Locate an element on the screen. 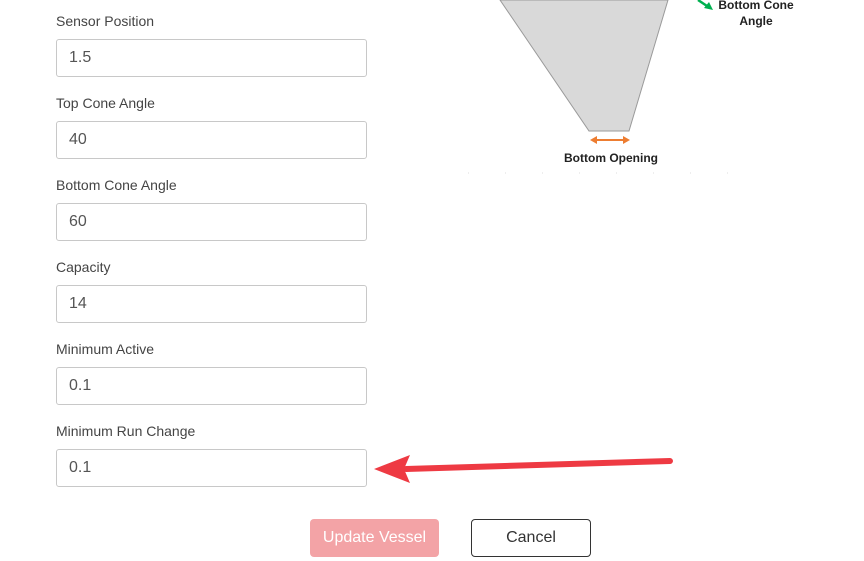  sensor-position-input is located at coordinates (211, 58).